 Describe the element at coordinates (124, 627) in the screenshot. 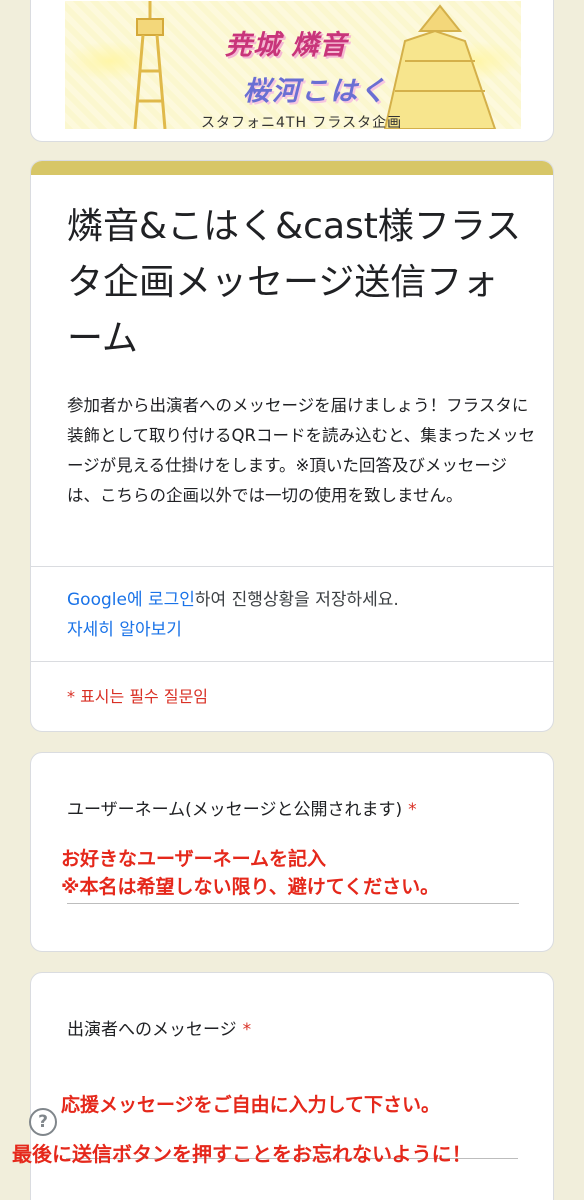

I see `learn-more-link: 자세히 알아보기` at that location.